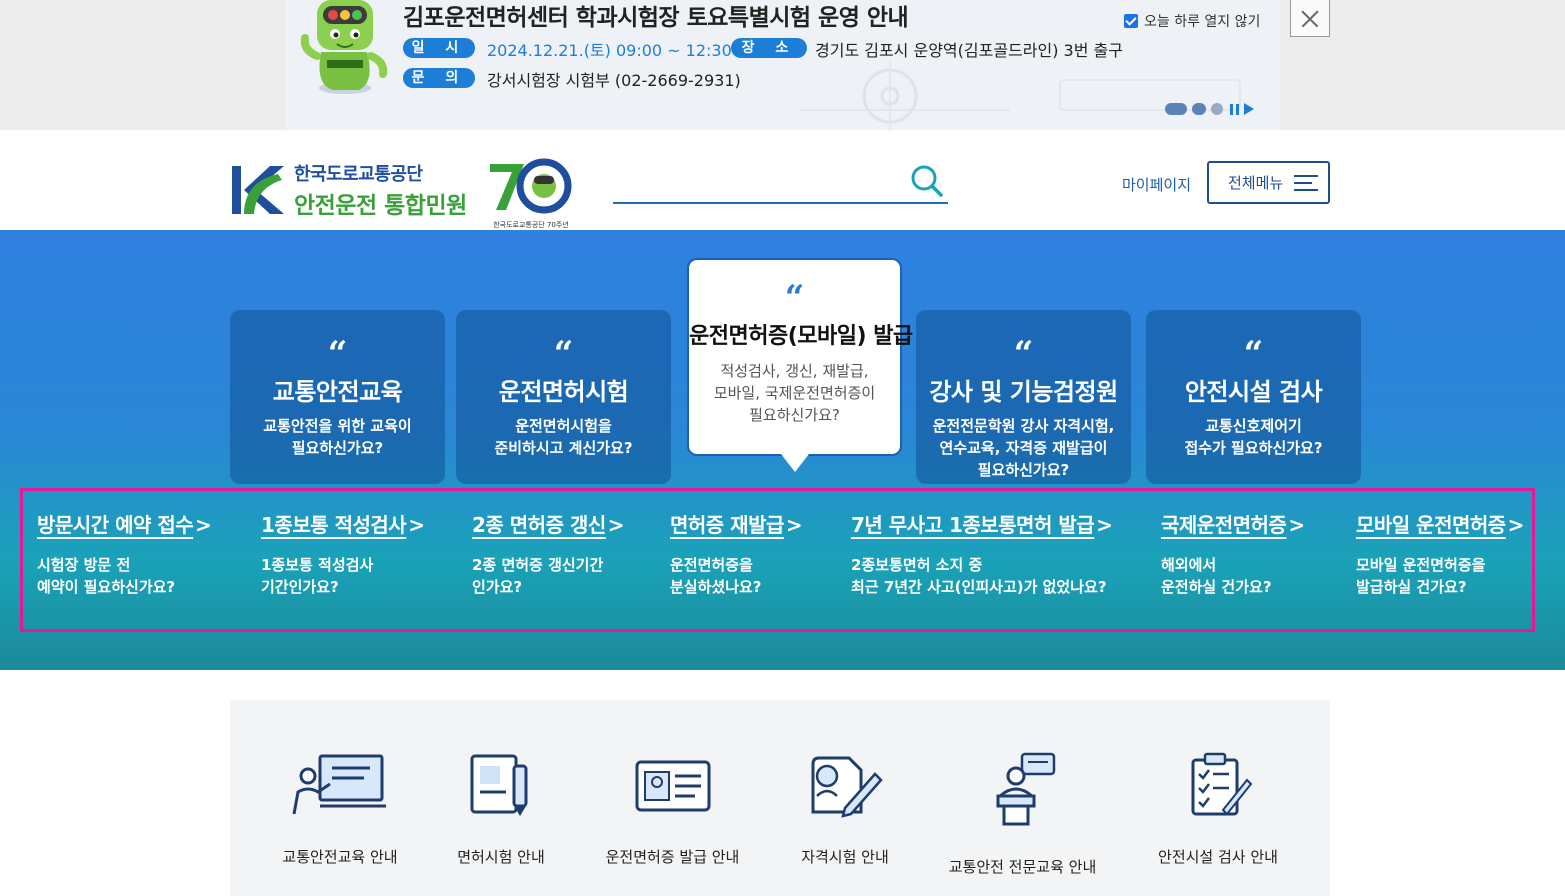 The height and width of the screenshot is (896, 1565). I want to click on service-qualification-exam-guide: 자격시험 안내, so click(845, 809).